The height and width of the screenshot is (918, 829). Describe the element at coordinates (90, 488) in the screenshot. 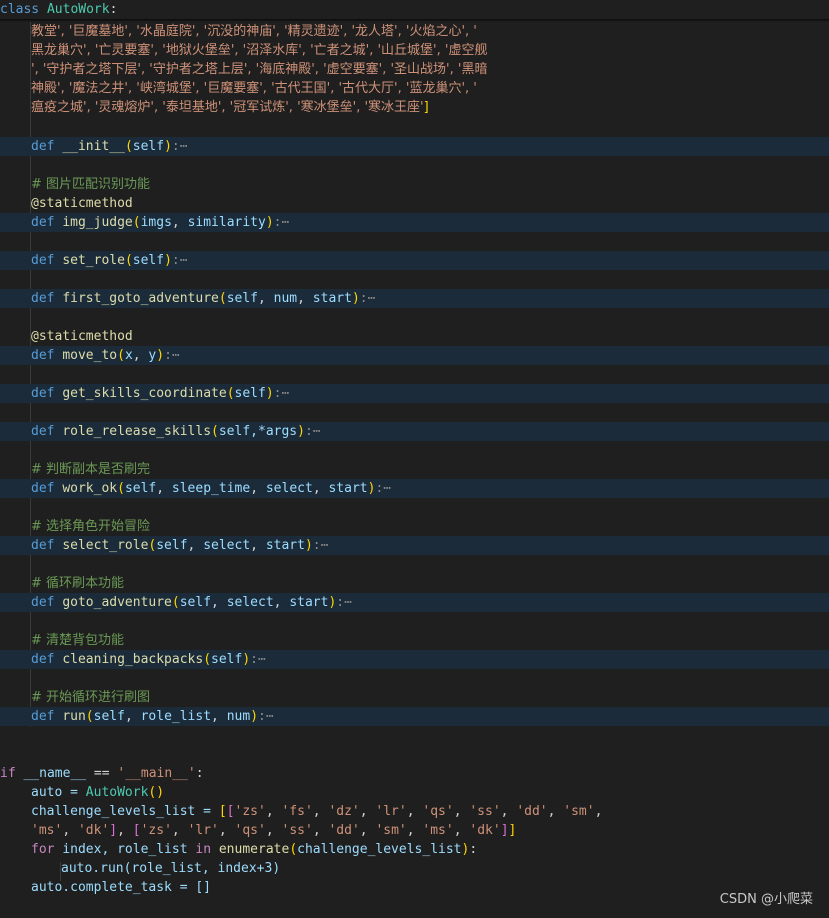

I see `function-name: work_ok` at that location.